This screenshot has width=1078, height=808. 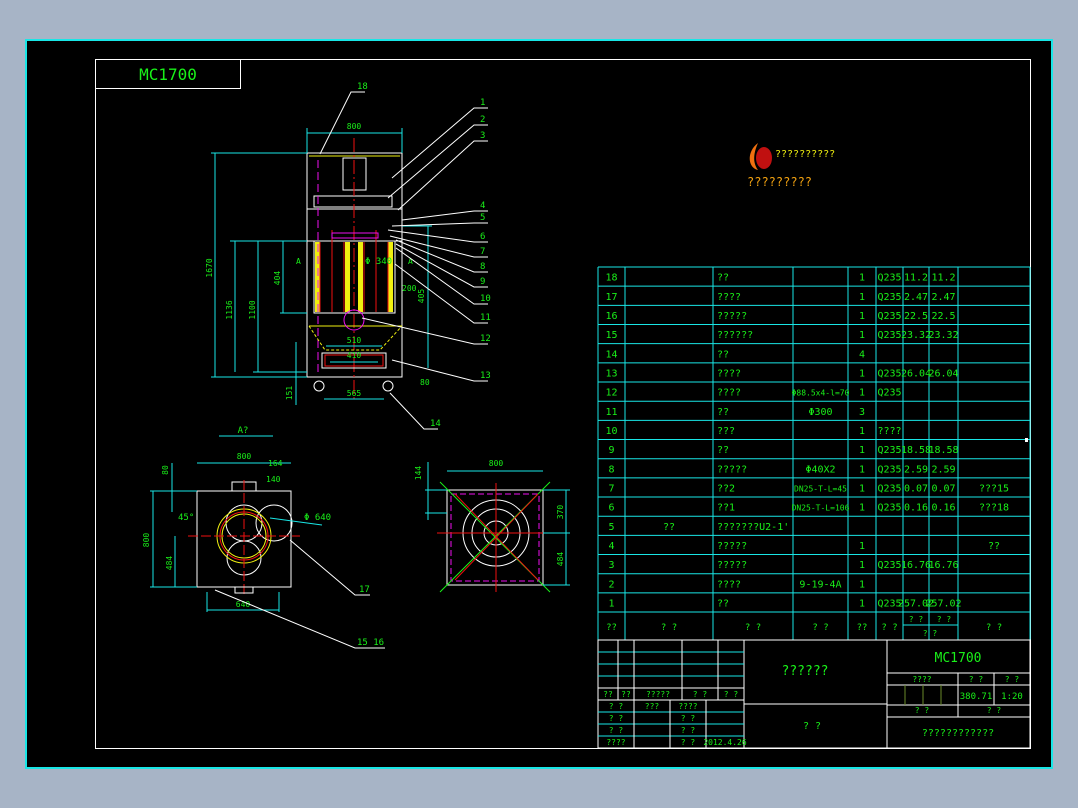 I want to click on dim-side: 80, so click(x=425, y=382).